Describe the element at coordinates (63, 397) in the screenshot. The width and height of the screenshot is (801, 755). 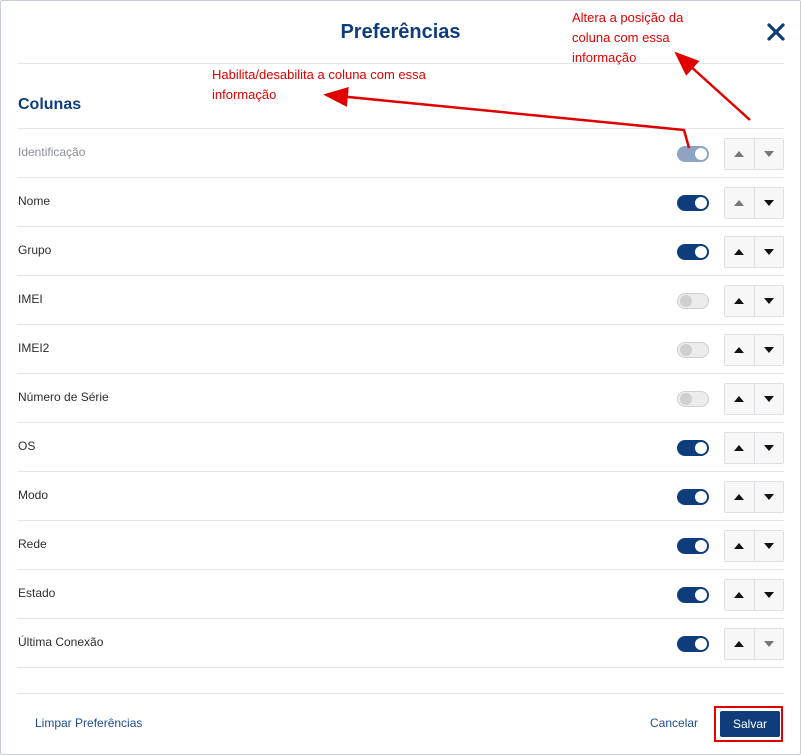
I see `column-label: Número de Série` at that location.